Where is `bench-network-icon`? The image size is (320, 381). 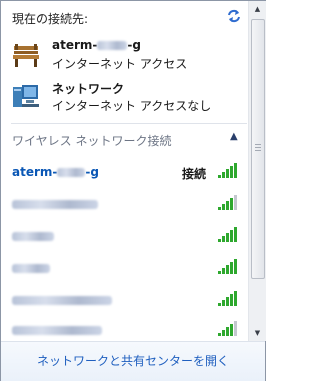
bench-network-icon is located at coordinates (26, 55).